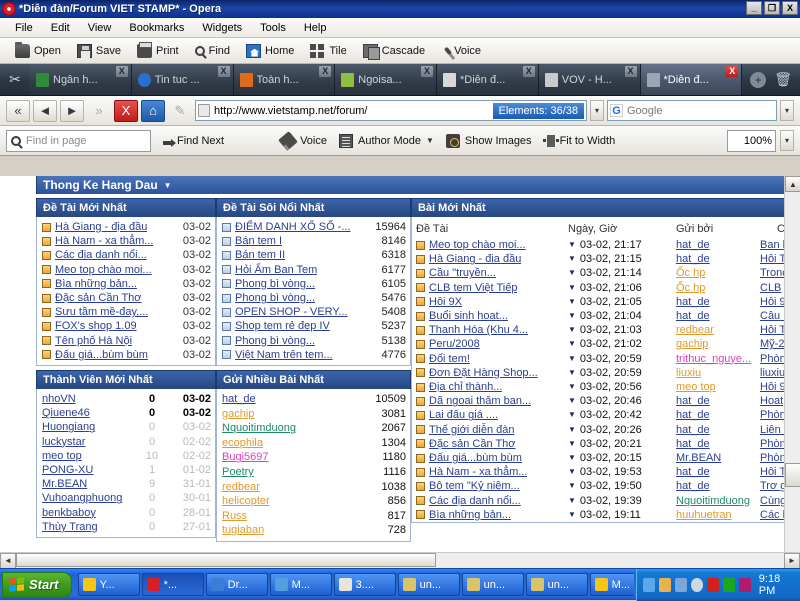  Describe the element at coordinates (718, 387) in the screenshot. I see `post-author-link: meo top` at that location.